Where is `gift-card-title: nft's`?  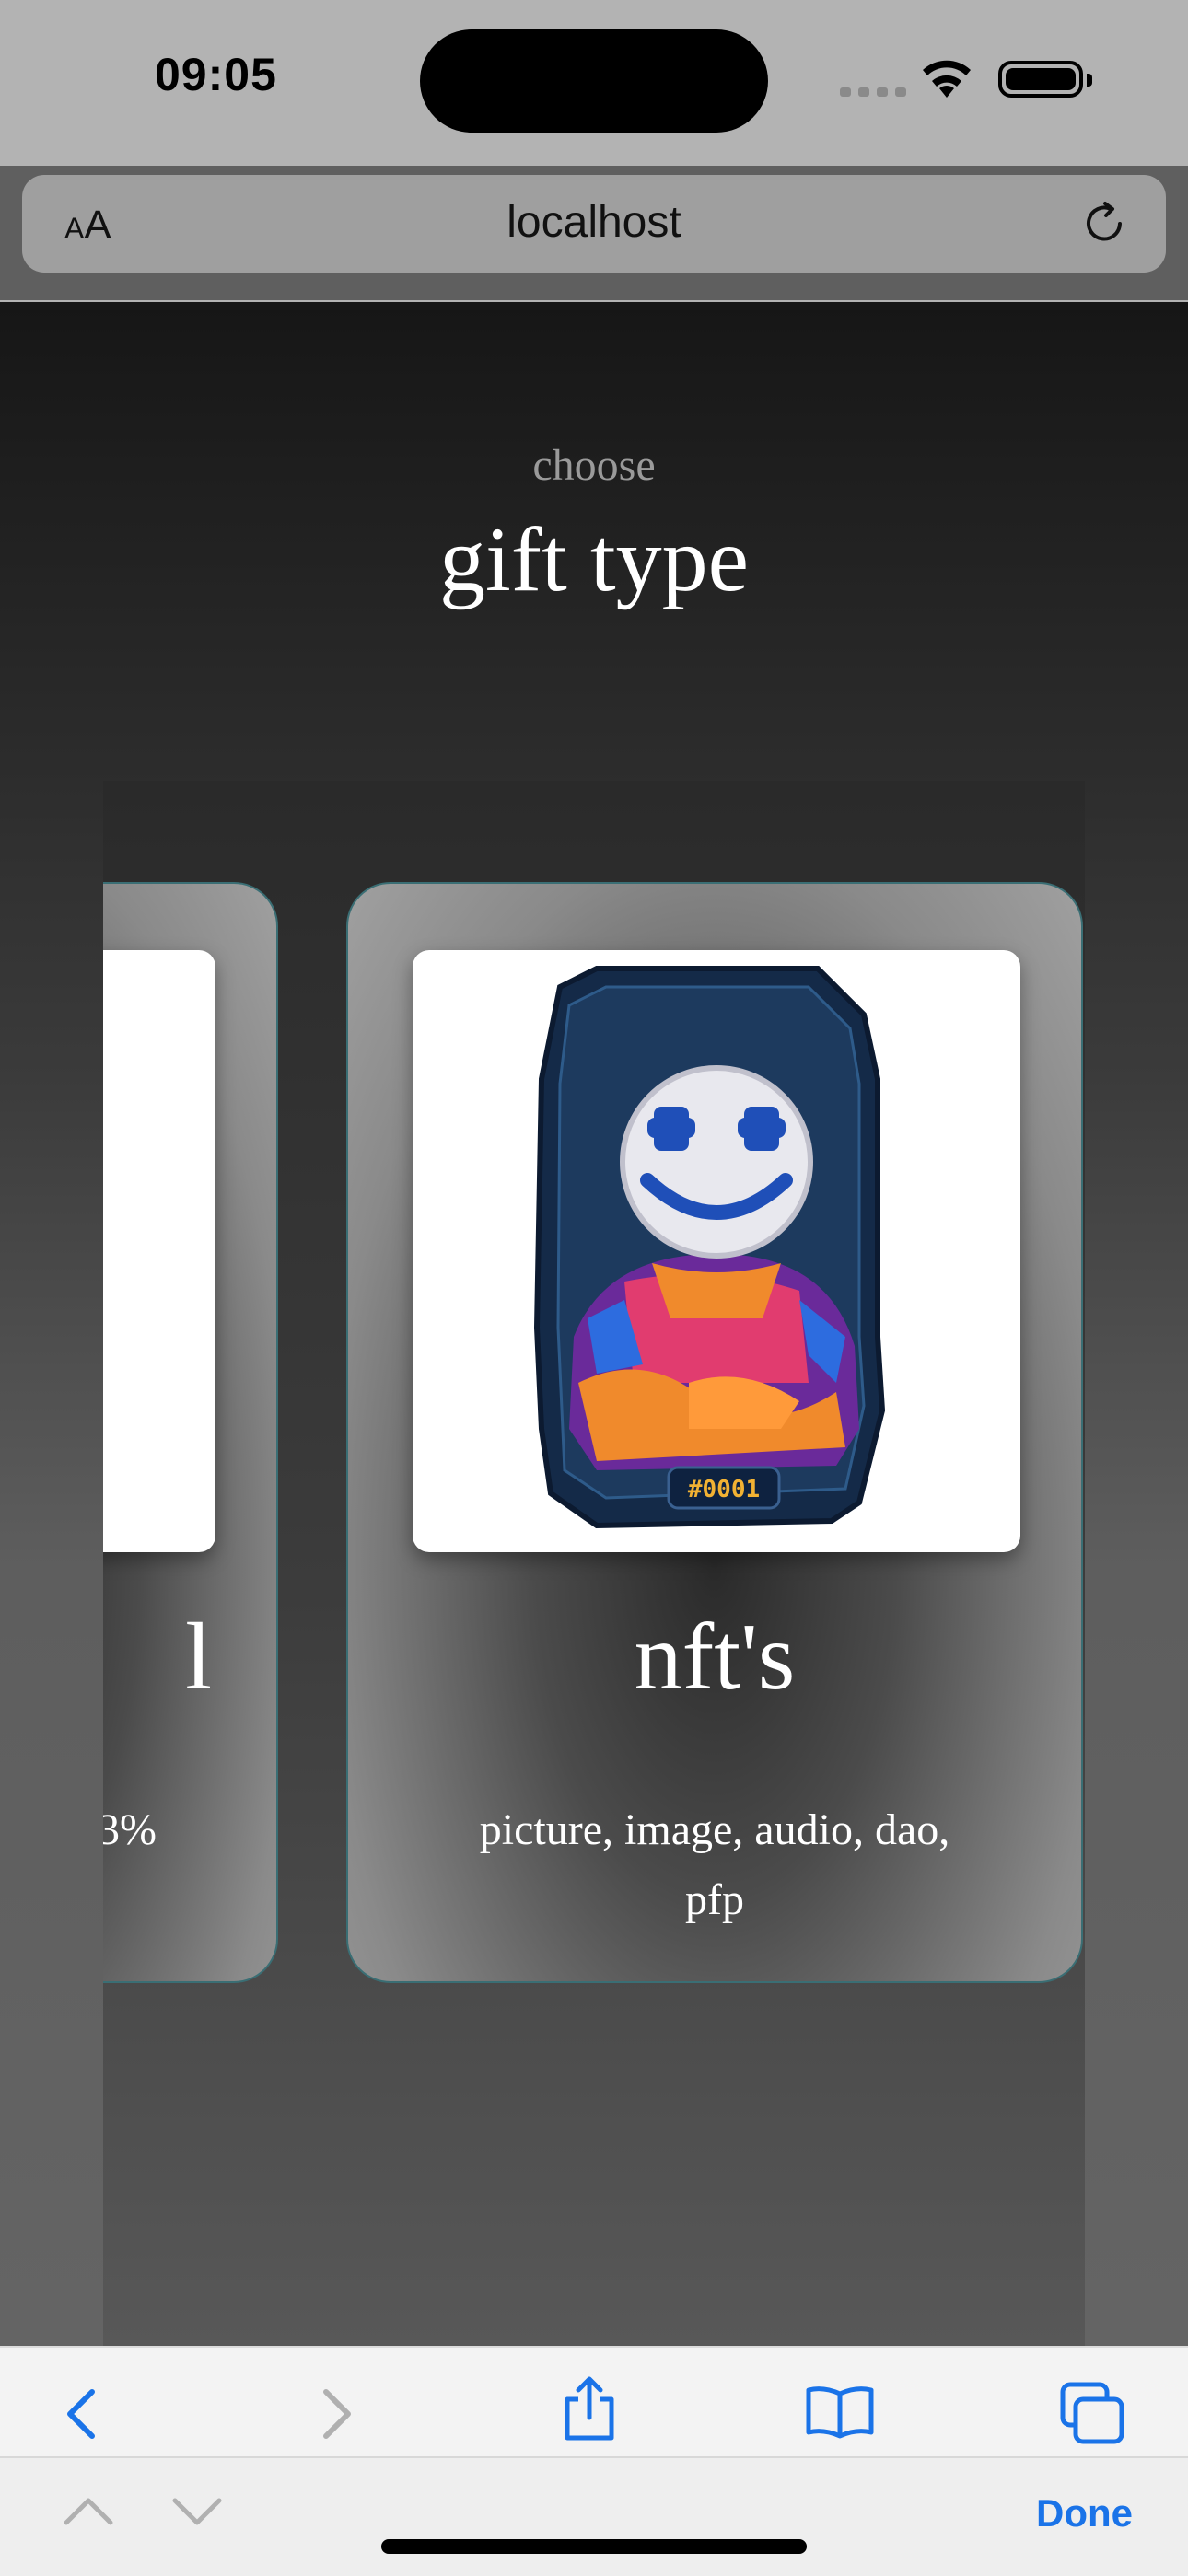
gift-card-title: nft's is located at coordinates (715, 1657).